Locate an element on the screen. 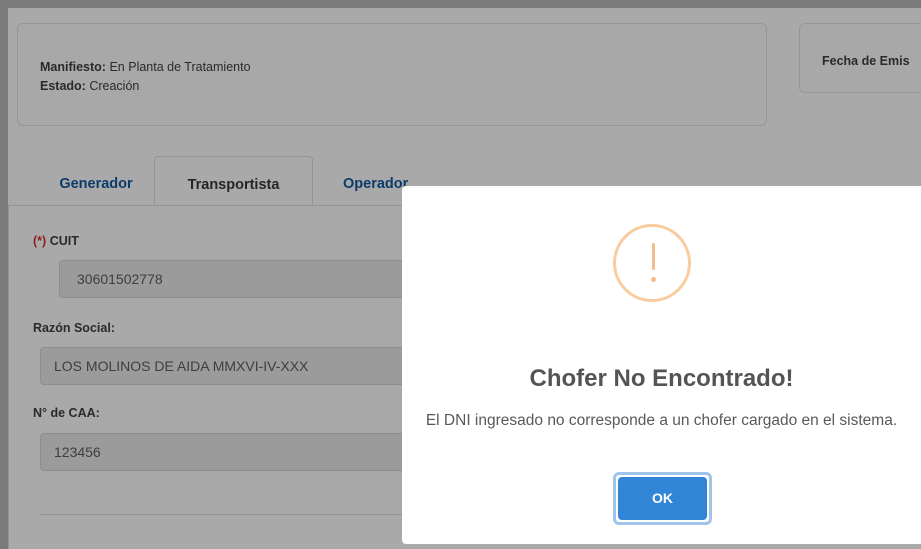 This screenshot has height=549, width=921. status-row: Estado: Creación is located at coordinates (403, 86).